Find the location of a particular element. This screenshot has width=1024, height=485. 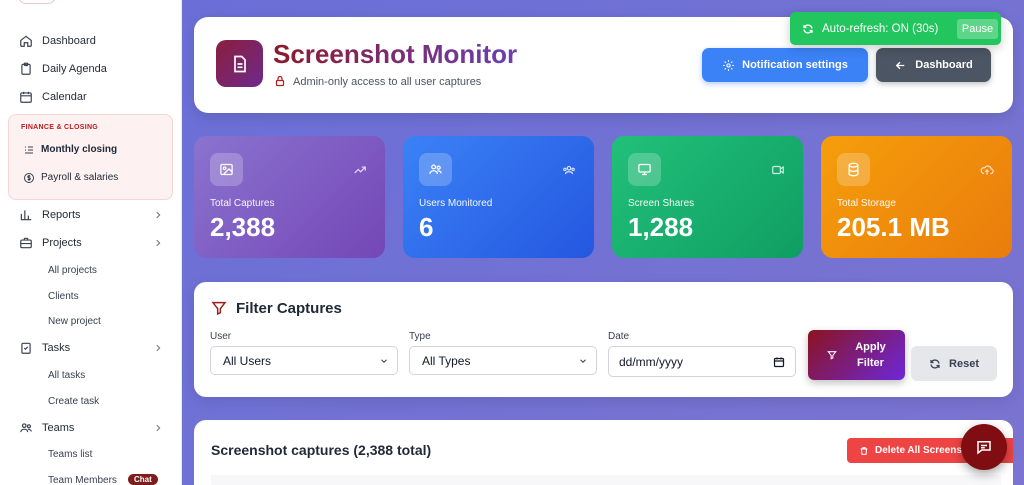

video-icon is located at coordinates (778, 170).